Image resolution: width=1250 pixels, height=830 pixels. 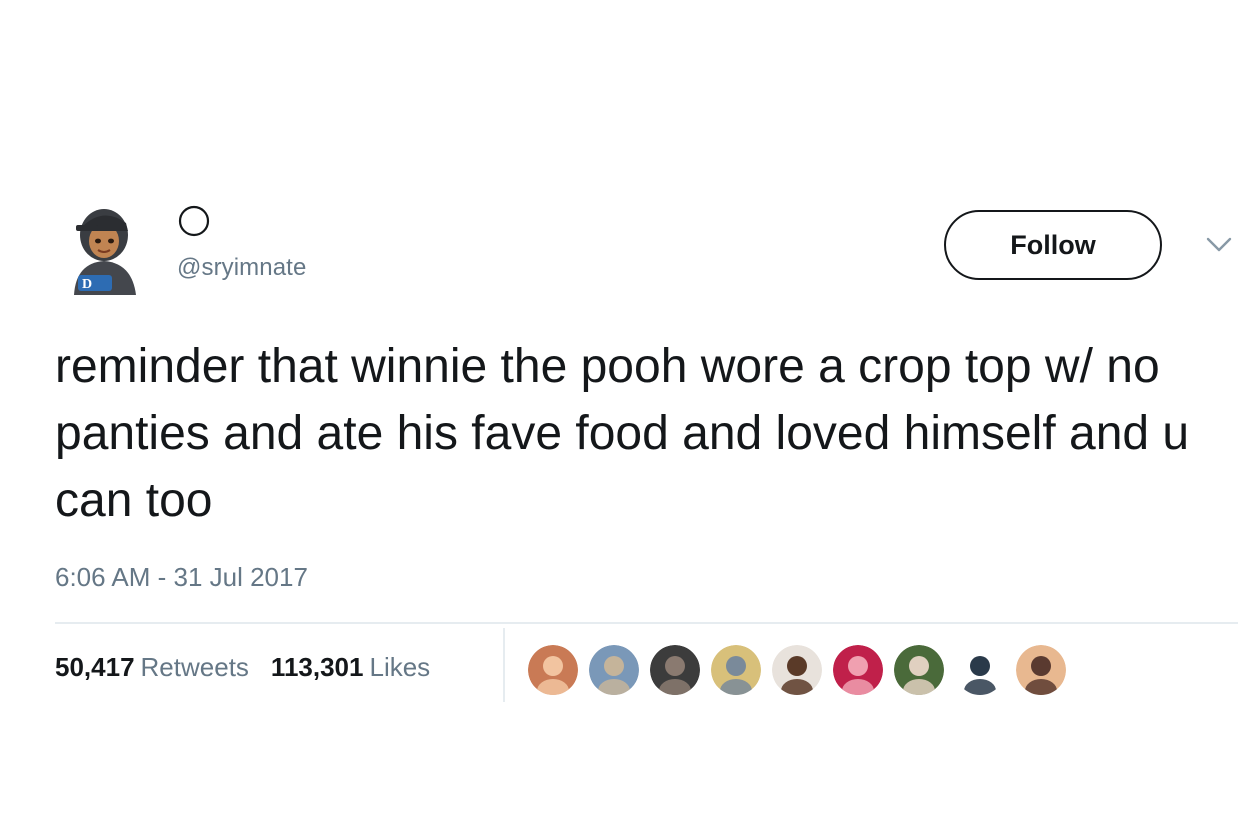 I want to click on user-handle: @sryimnate, so click(x=241, y=268).